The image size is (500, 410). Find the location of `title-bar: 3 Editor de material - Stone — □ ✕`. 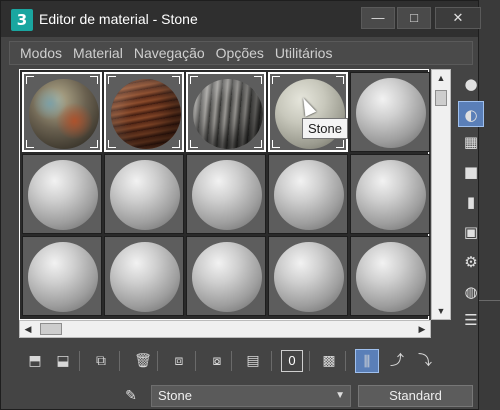

title-bar: 3 Editor de material - Stone — □ ✕ is located at coordinates (241, 19).